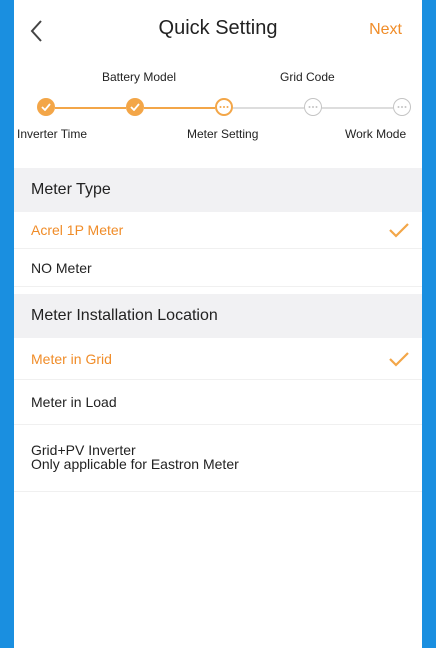 This screenshot has width=436, height=648. I want to click on step-work-mode, so click(402, 107).